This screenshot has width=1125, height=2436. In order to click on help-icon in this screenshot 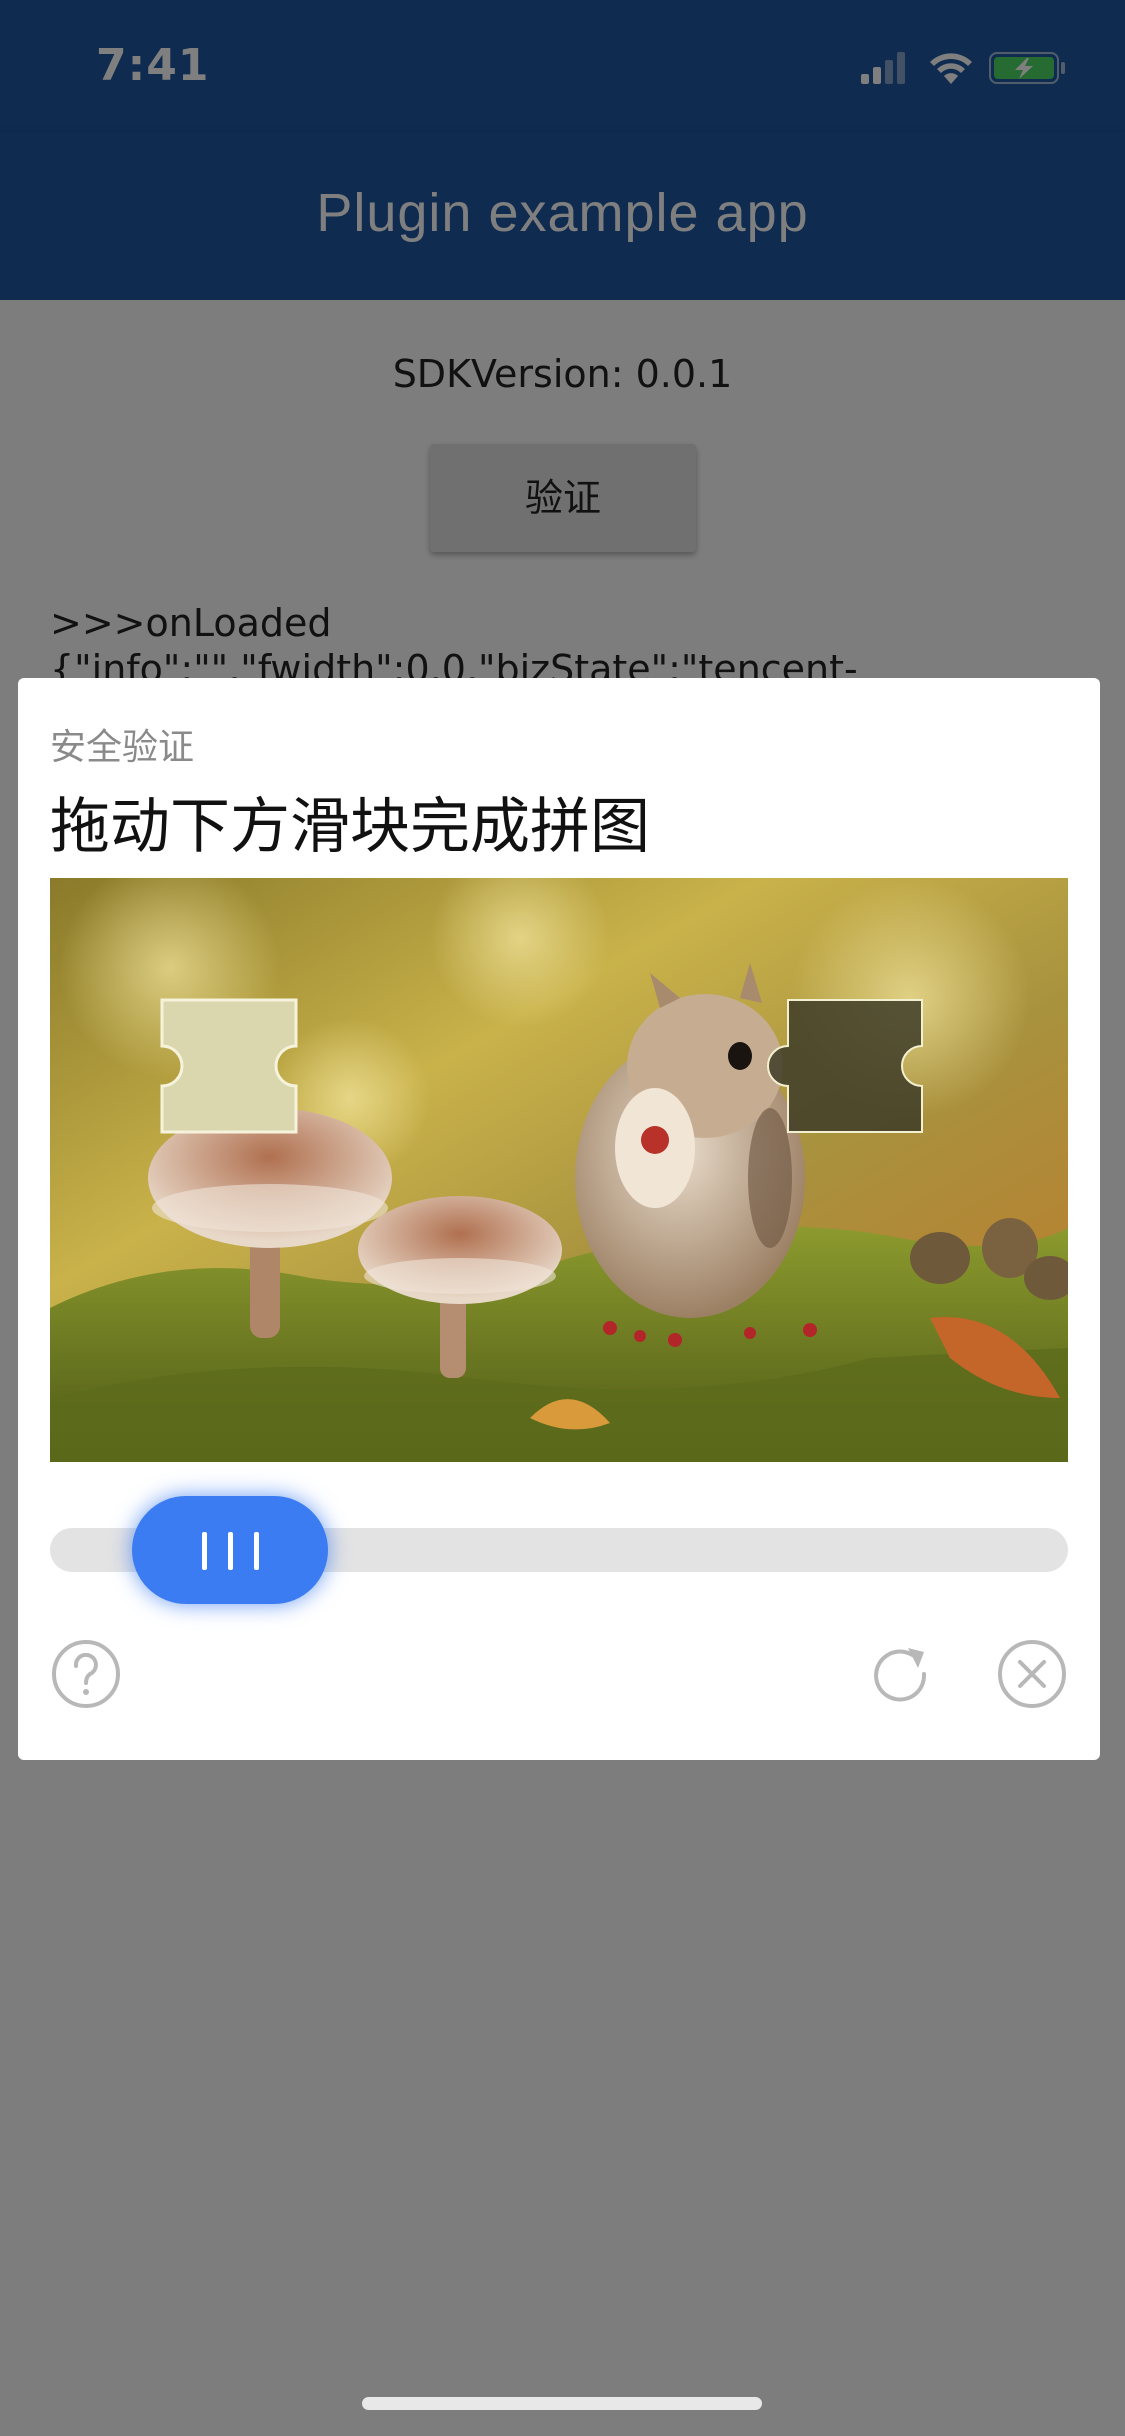, I will do `click(86, 1674)`.